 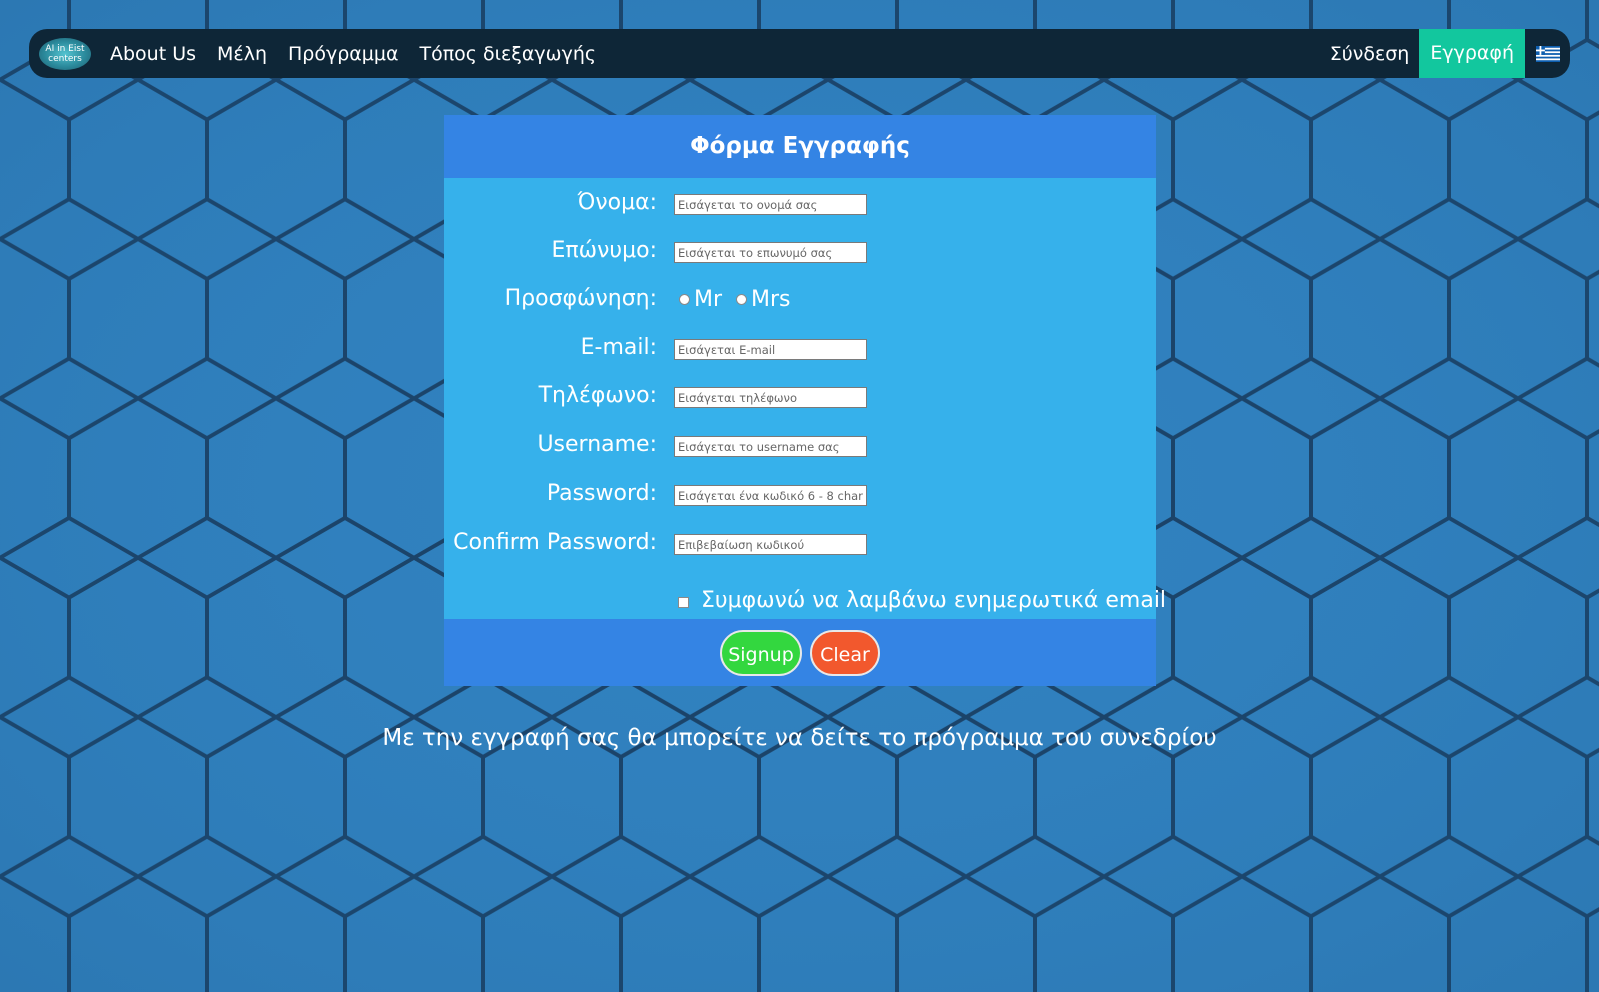 What do you see at coordinates (683, 602) in the screenshot?
I see `newsletter-checkbox` at bounding box center [683, 602].